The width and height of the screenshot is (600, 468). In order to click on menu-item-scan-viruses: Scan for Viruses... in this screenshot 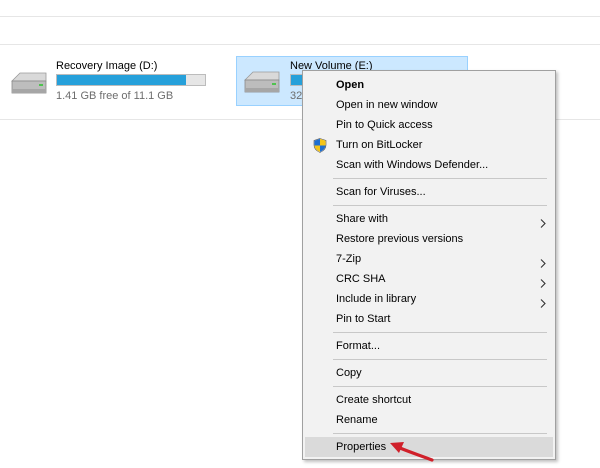, I will do `click(429, 192)`.